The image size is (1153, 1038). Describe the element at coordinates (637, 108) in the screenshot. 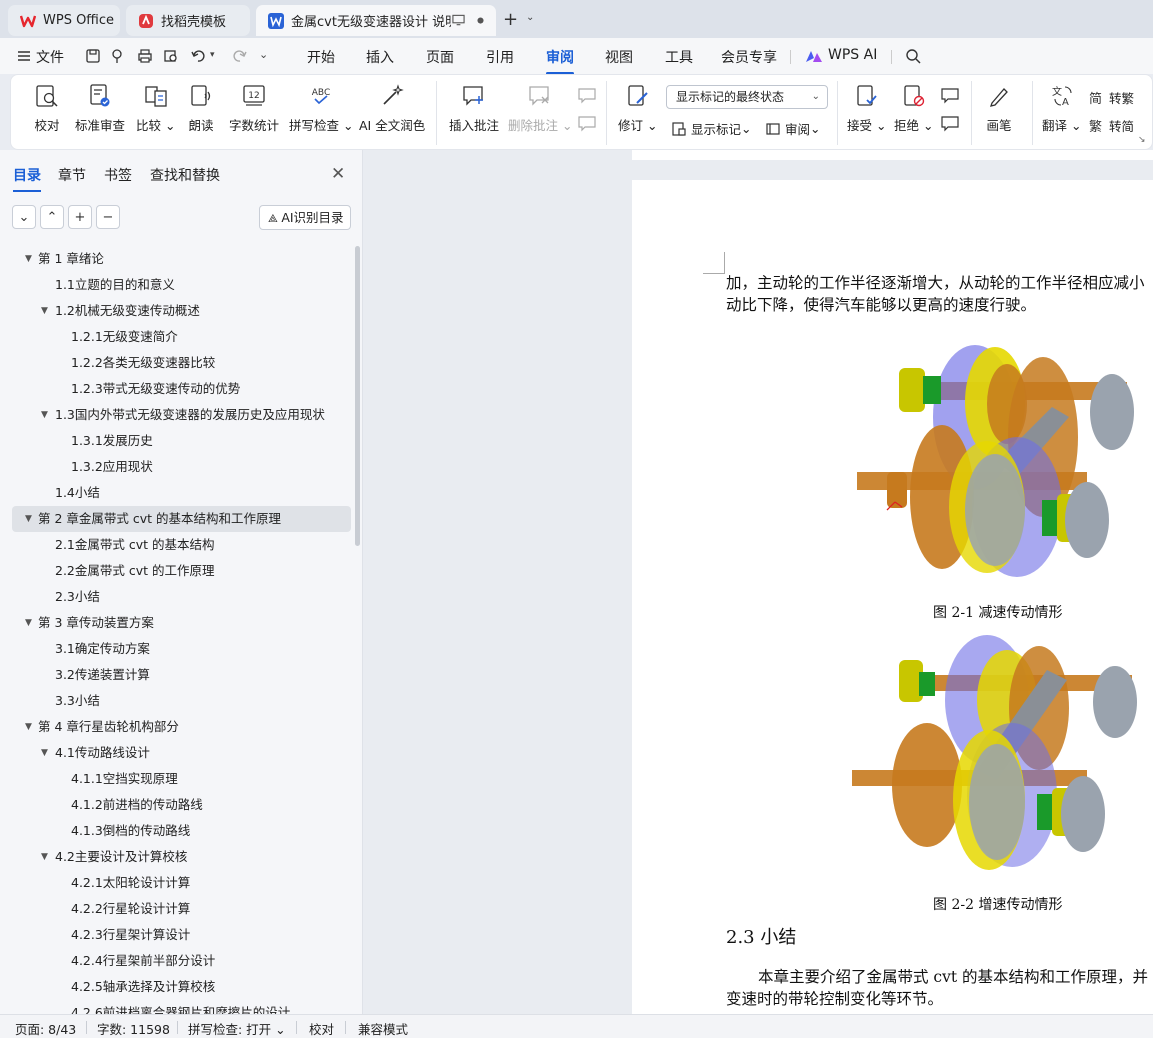

I see `track-changes-button: 修订 ⌄` at that location.